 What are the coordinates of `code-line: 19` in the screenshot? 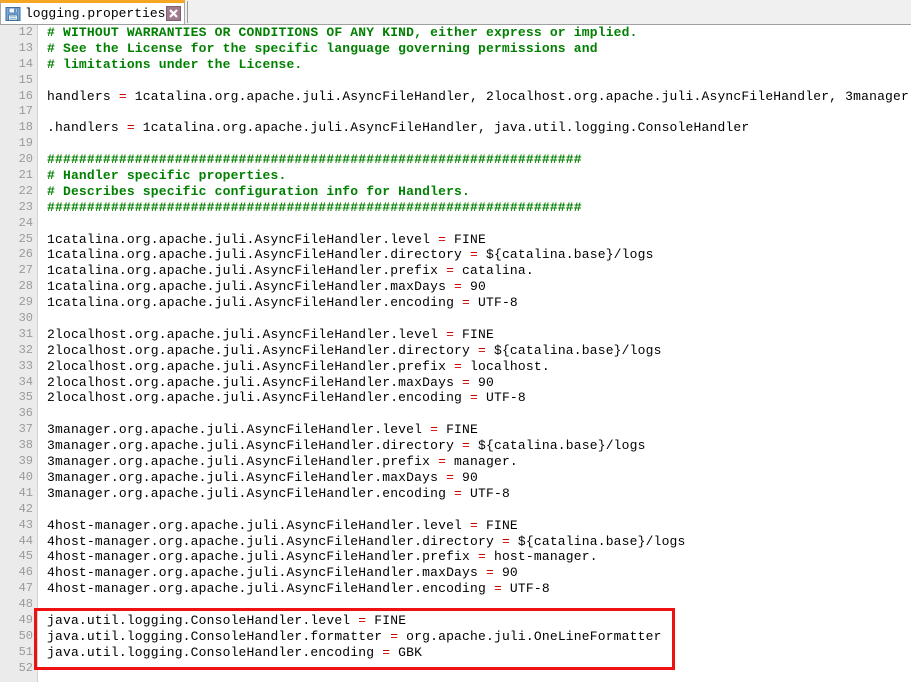 It's located at (455, 144).